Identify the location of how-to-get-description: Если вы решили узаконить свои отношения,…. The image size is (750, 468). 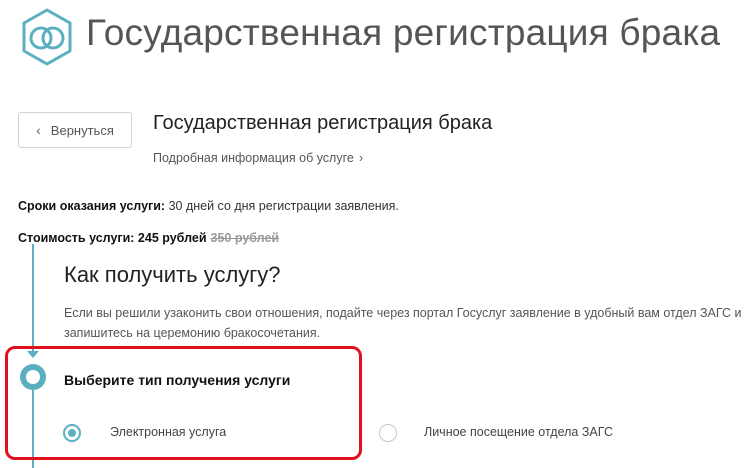
(403, 323).